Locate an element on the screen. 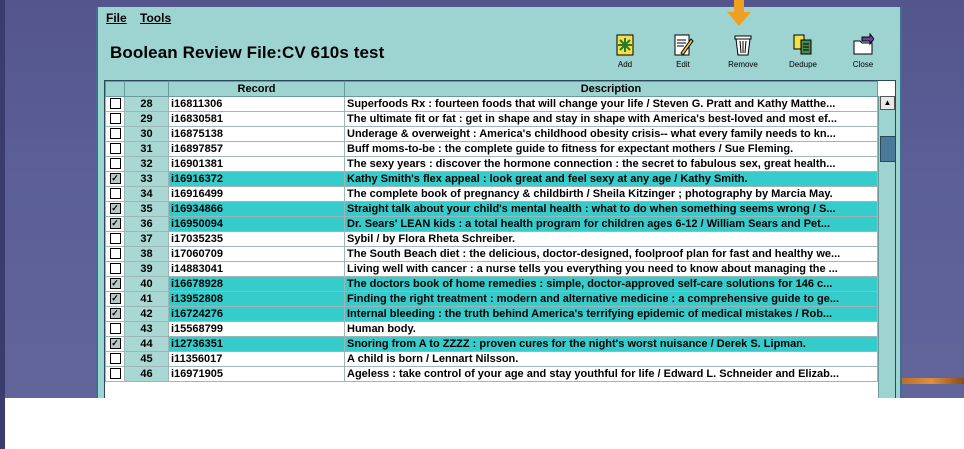  record-id: i16901381 is located at coordinates (256, 164).